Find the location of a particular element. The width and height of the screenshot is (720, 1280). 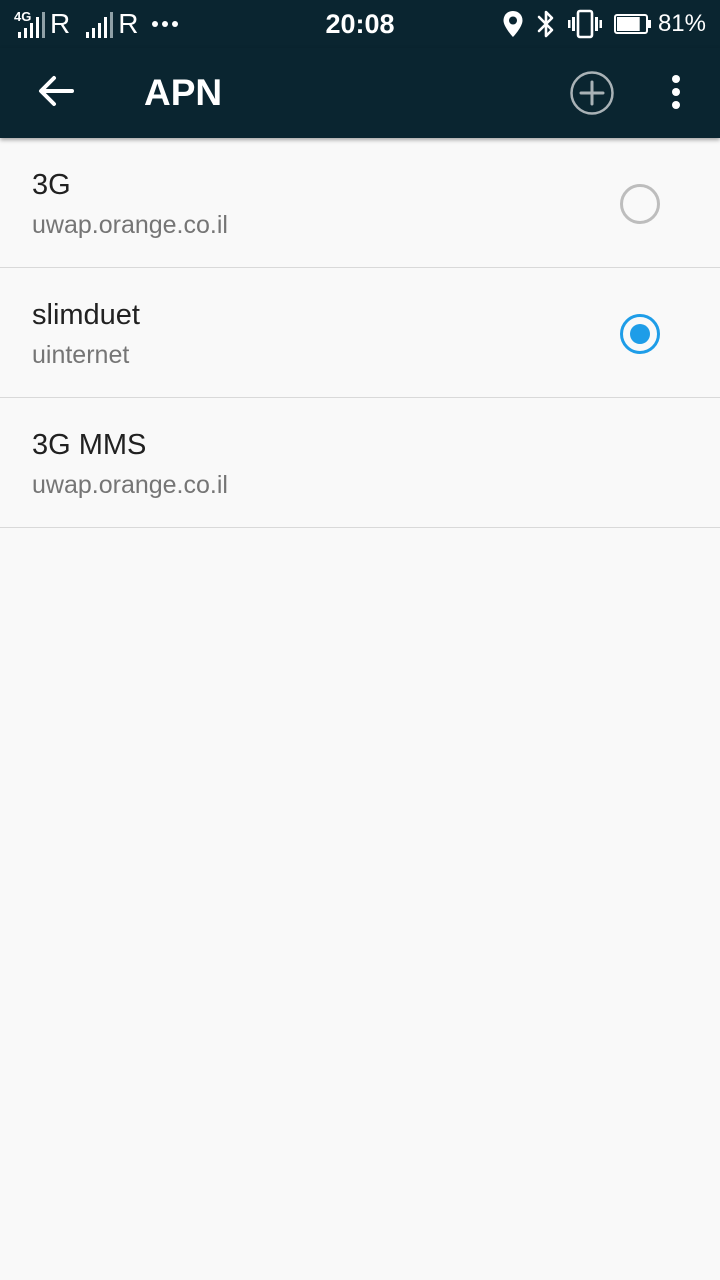

apn-name: 3G MMS is located at coordinates (89, 445).